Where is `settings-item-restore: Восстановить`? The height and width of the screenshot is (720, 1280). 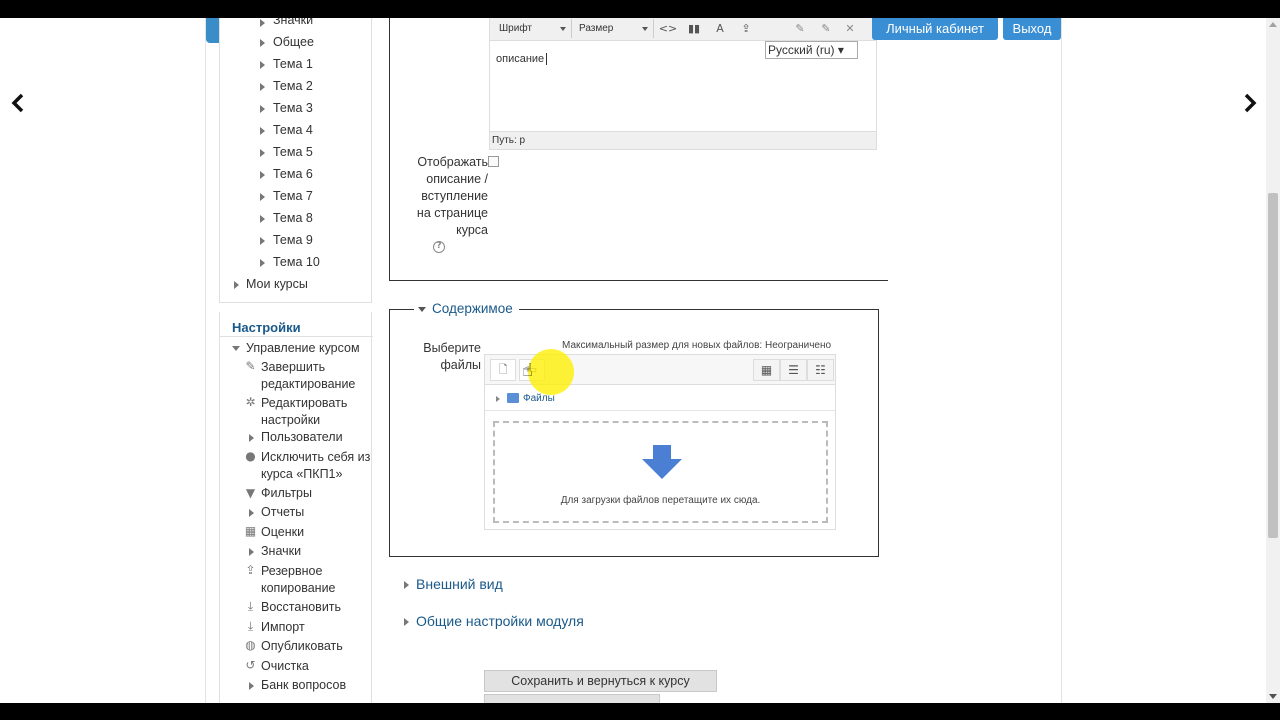 settings-item-restore: Восстановить is located at coordinates (316, 607).